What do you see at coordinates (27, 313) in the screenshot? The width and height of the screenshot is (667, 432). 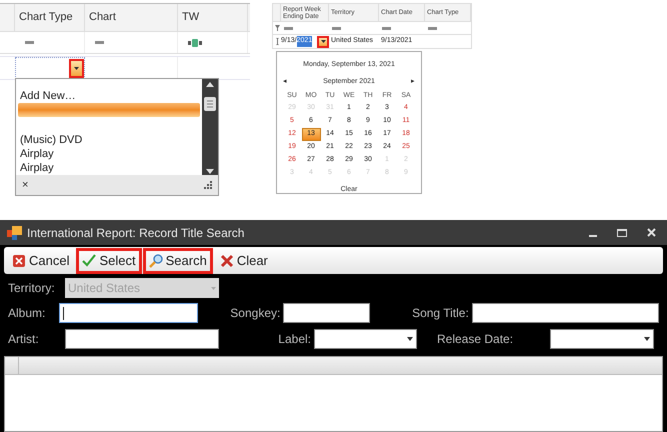 I see `field-label: Album:` at bounding box center [27, 313].